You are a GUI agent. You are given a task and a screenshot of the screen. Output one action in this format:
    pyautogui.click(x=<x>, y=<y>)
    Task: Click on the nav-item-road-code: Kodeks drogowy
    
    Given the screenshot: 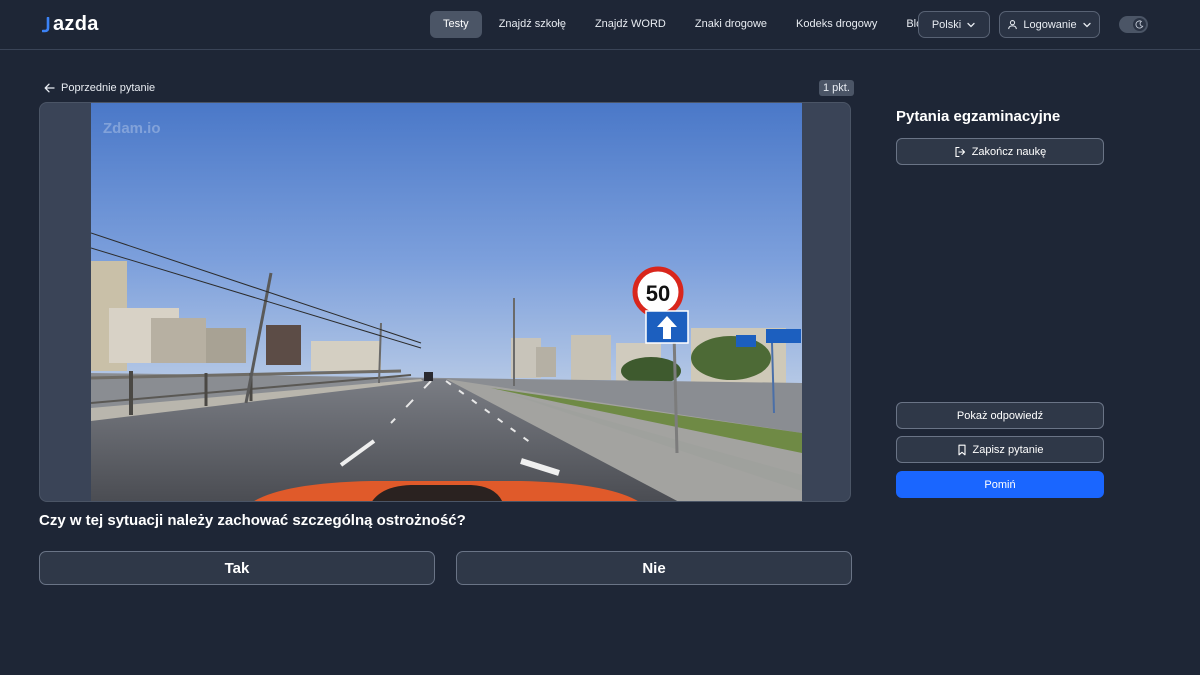 What is the action you would take?
    pyautogui.click(x=836, y=24)
    